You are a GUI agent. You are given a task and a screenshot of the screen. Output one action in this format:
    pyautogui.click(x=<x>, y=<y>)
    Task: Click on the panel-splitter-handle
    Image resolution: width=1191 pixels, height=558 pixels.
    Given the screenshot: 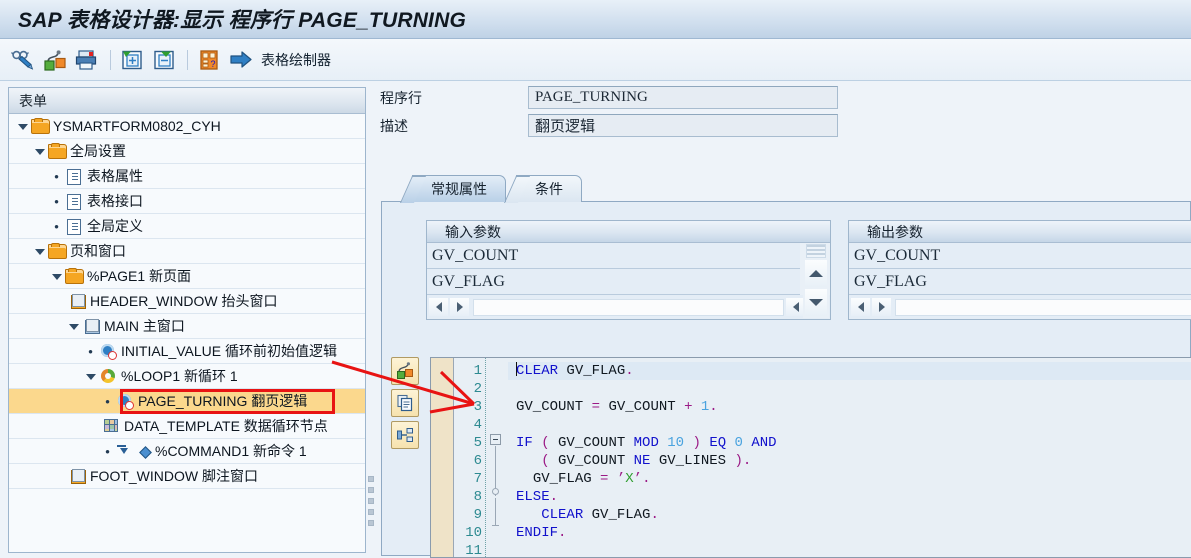 What is the action you would take?
    pyautogui.click(x=372, y=502)
    